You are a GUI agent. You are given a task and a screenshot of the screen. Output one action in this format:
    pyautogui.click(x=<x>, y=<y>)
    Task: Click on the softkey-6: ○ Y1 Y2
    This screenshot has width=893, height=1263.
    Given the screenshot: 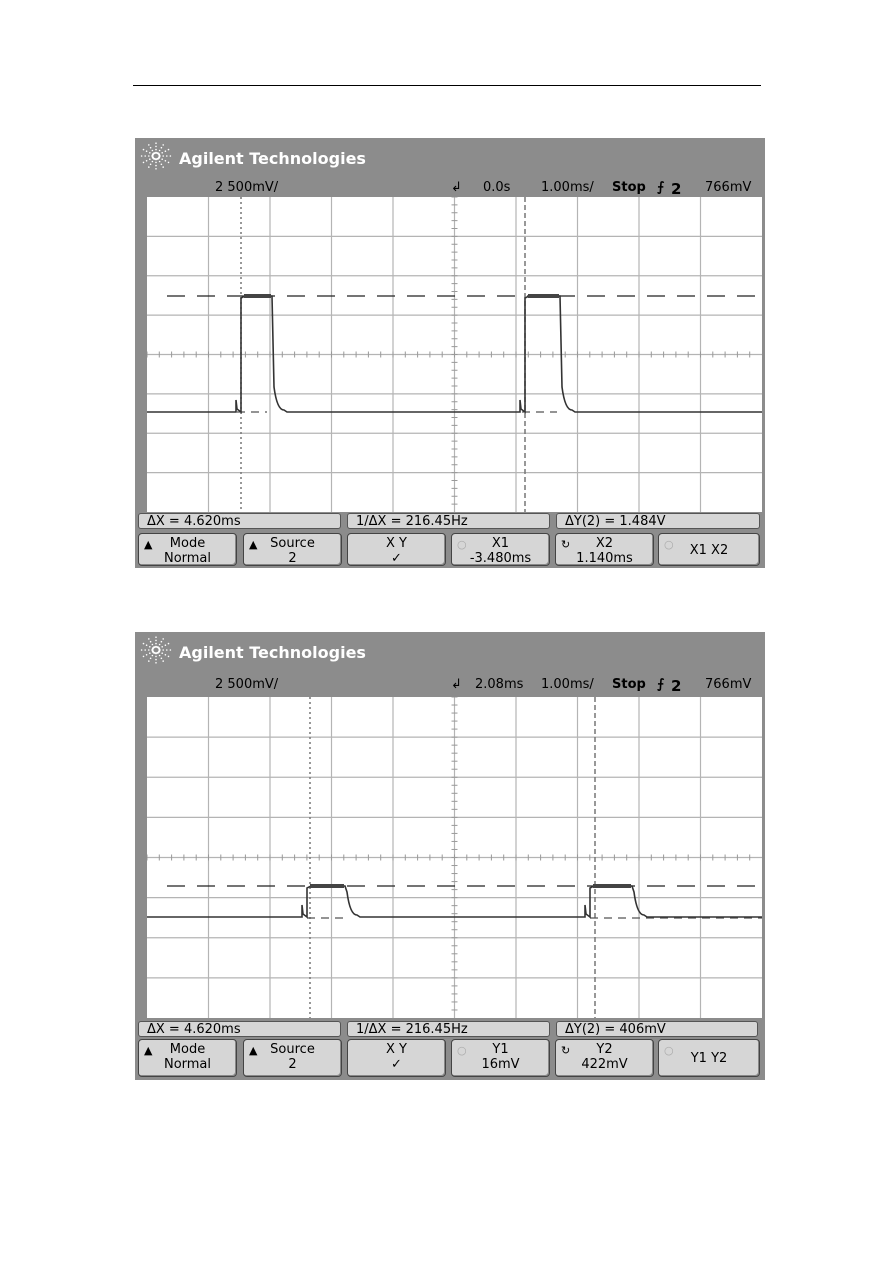 What is the action you would take?
    pyautogui.click(x=709, y=1058)
    